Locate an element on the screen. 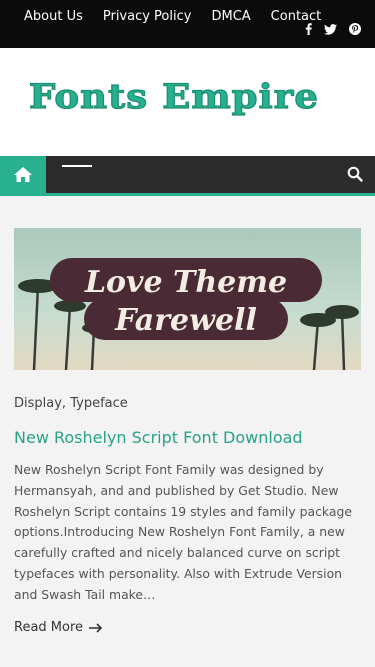 The height and width of the screenshot is (667, 375). home-icon is located at coordinates (23, 174).